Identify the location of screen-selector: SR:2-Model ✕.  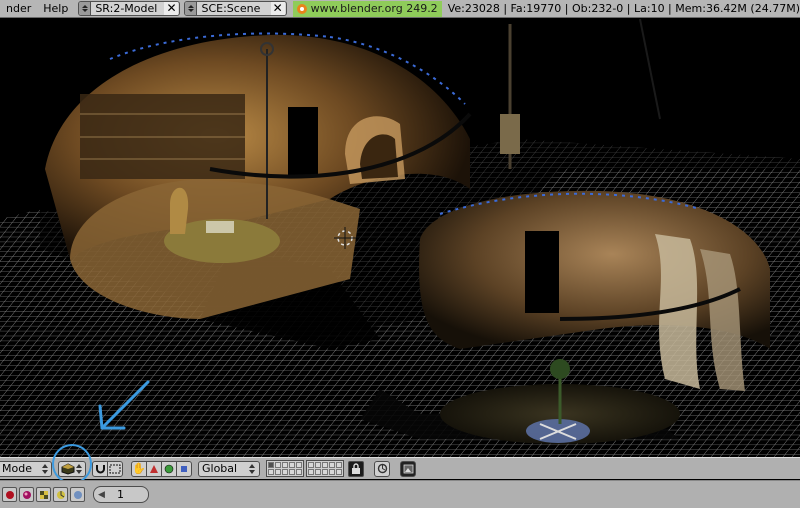
(129, 8).